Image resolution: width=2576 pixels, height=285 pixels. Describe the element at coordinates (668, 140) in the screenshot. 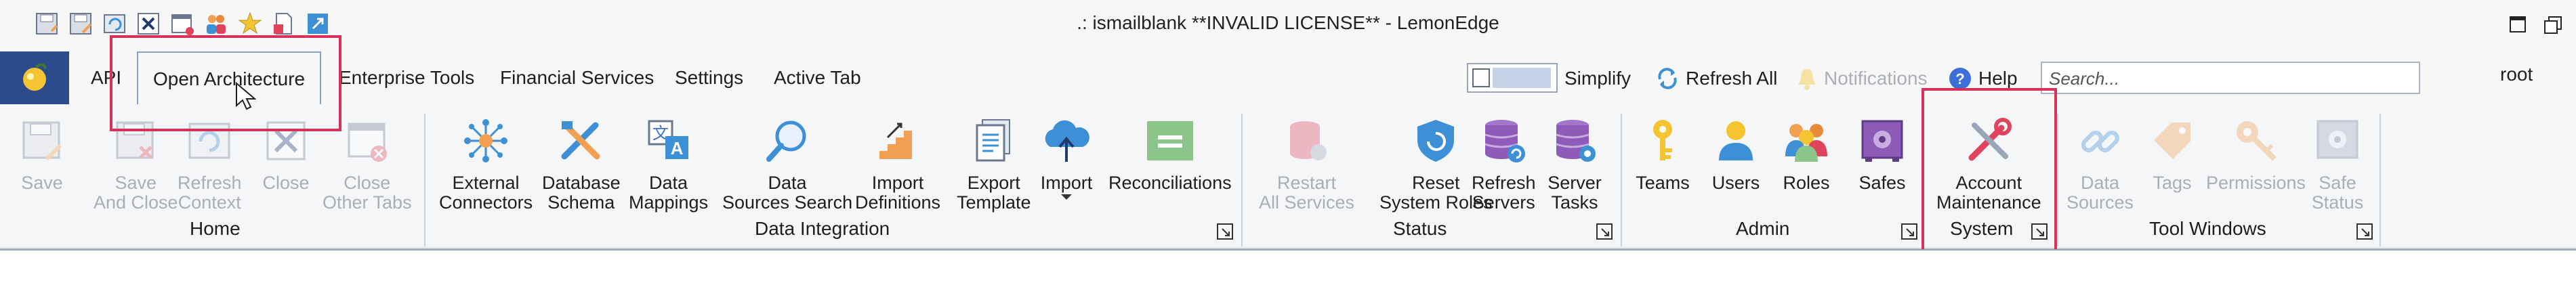

I see `translate-icon: 文A` at that location.